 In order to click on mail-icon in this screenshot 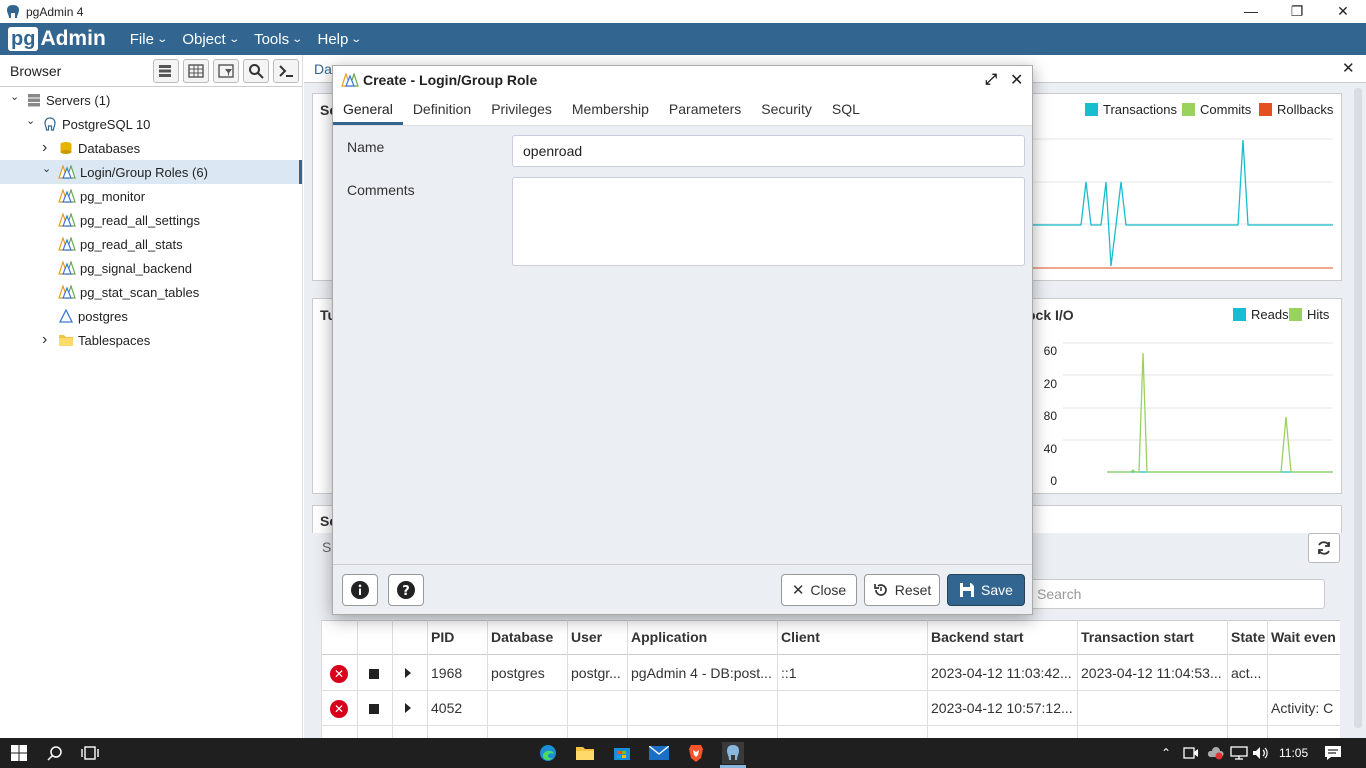, I will do `click(659, 753)`.